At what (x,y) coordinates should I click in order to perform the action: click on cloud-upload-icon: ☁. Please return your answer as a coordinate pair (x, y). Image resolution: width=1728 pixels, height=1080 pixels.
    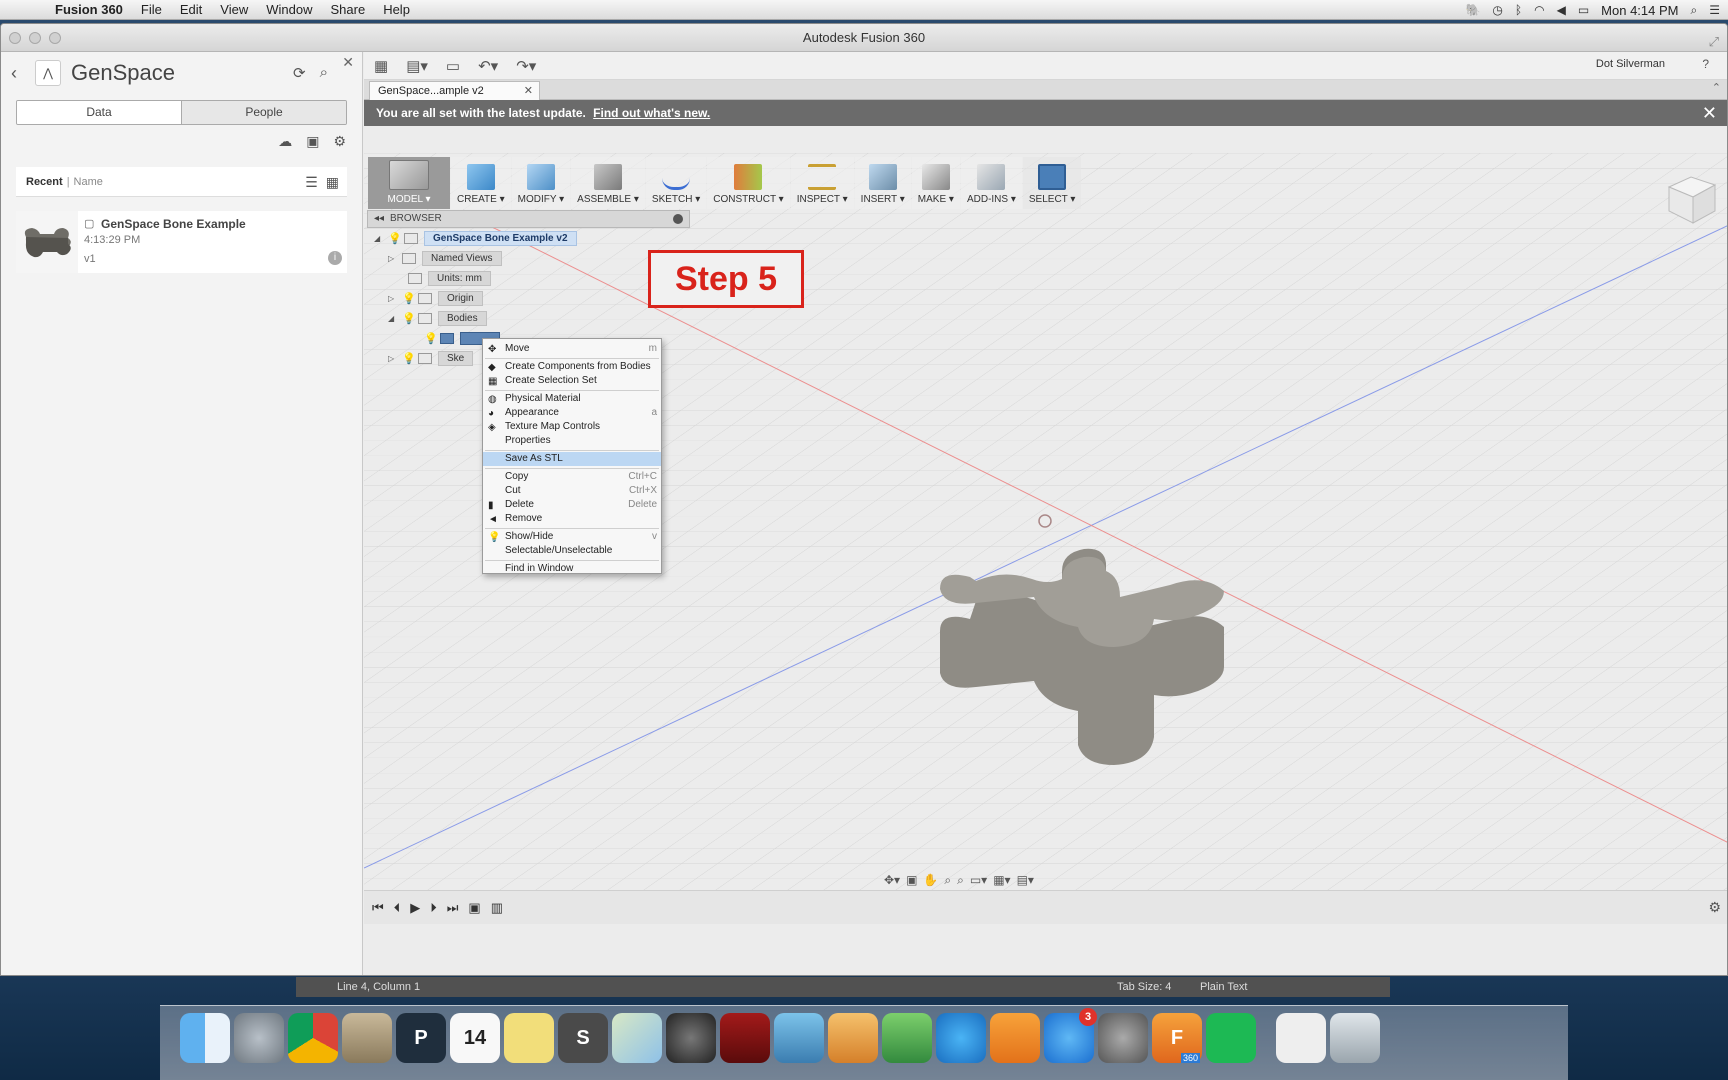
    Looking at the image, I should click on (285, 146).